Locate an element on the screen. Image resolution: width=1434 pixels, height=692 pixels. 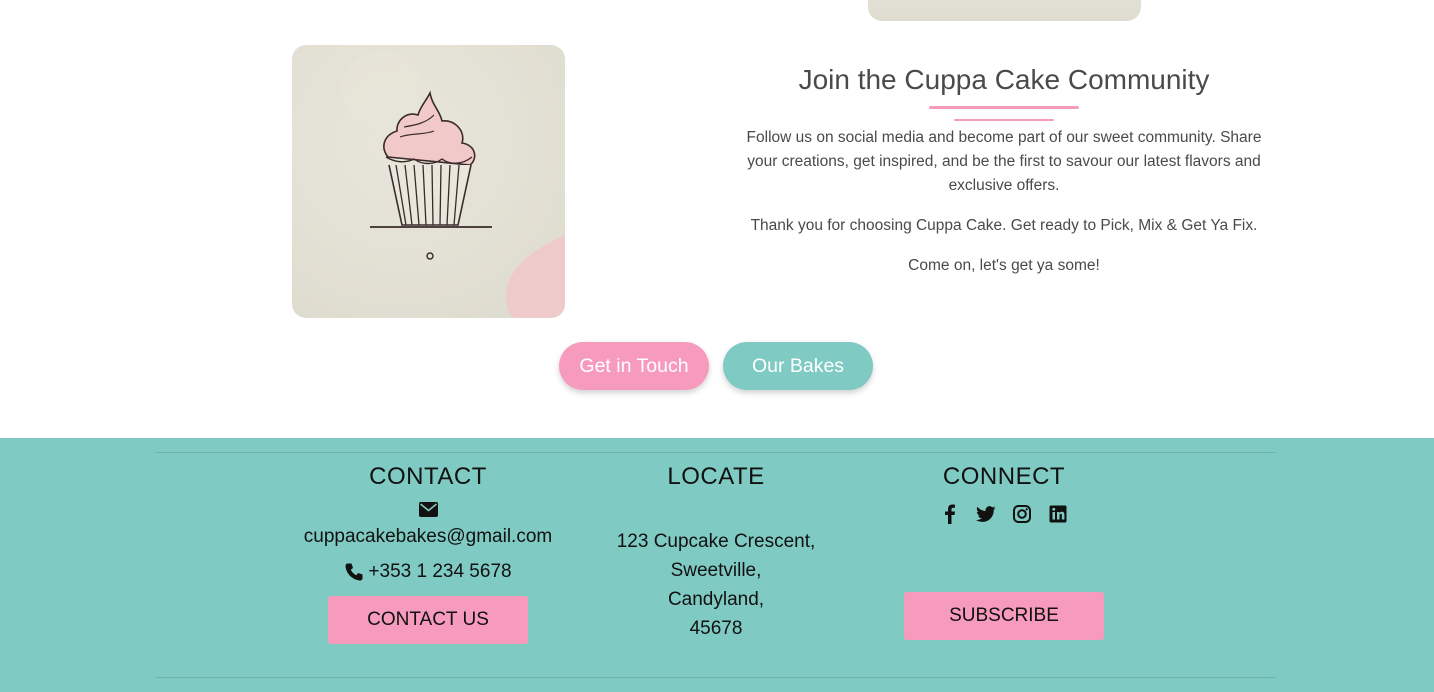
address-line: Sweetville, is located at coordinates (716, 570).